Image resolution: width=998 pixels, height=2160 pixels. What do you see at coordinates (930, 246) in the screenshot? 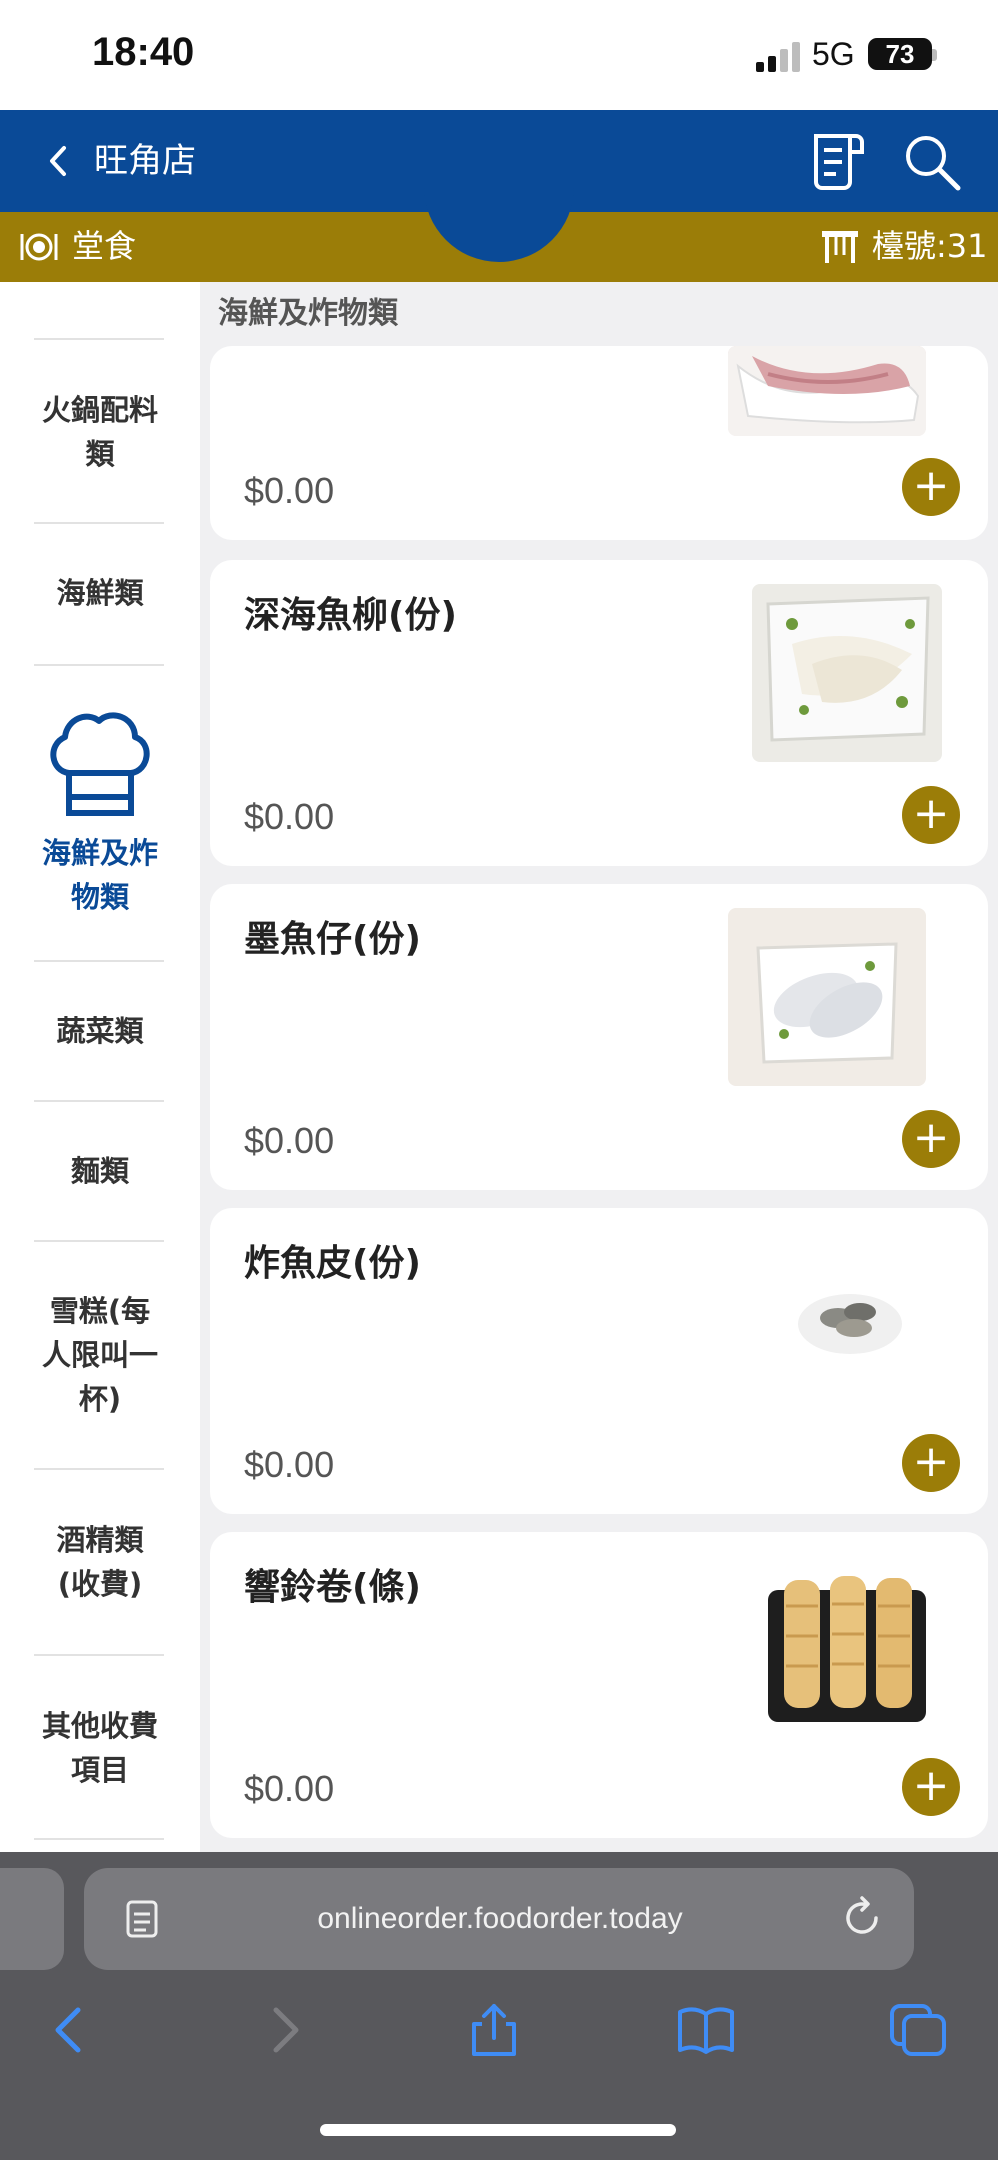
I see `table-number: 檯號:31` at bounding box center [930, 246].